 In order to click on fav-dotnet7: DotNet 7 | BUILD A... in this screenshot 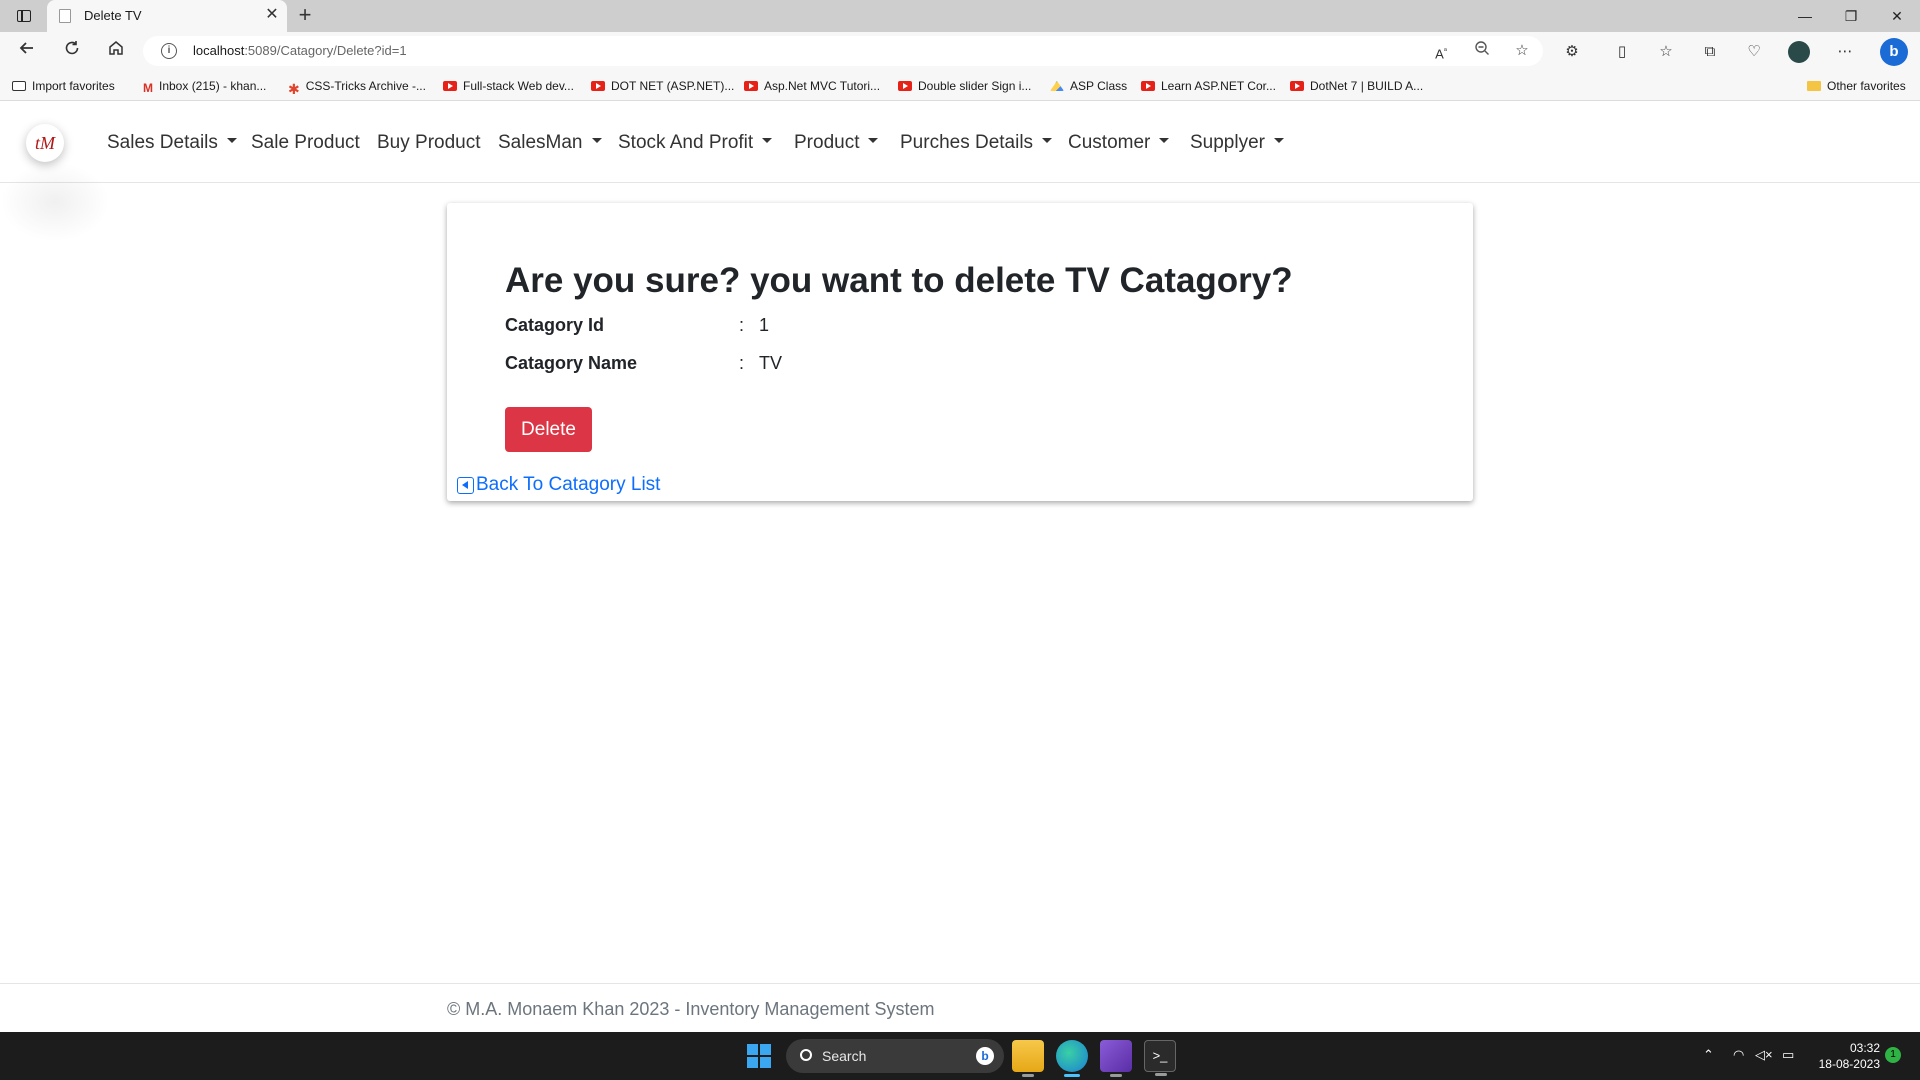, I will do `click(1356, 86)`.